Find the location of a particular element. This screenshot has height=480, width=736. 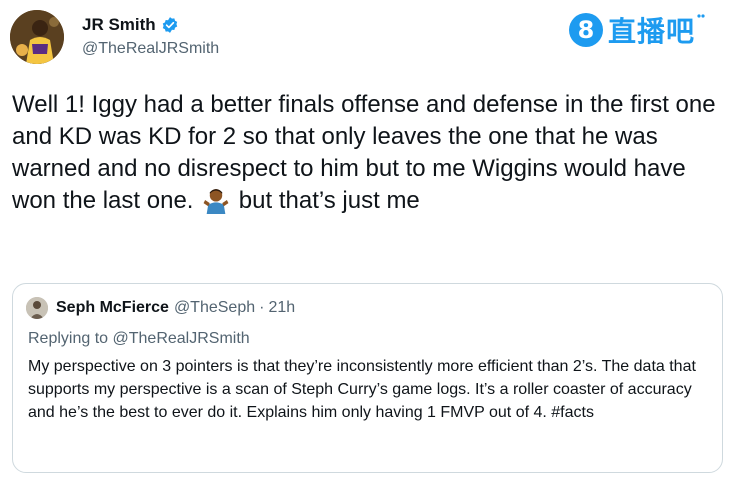

author-avatar is located at coordinates (37, 37).